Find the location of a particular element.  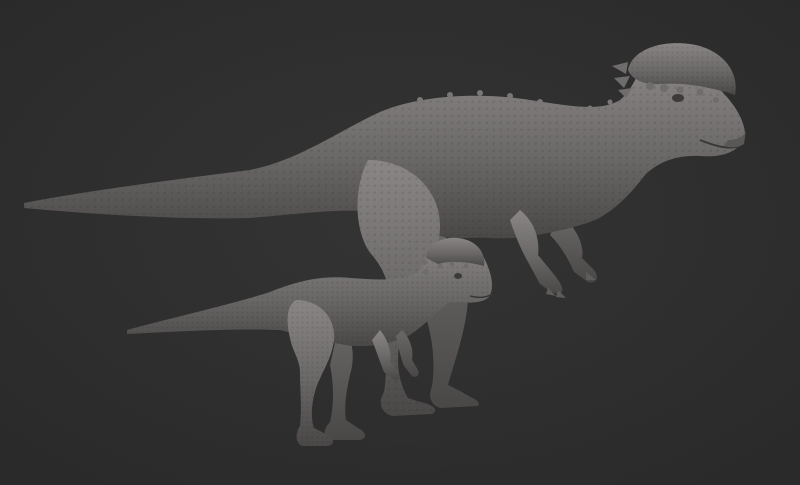

juvenile-eye is located at coordinates (458, 276).